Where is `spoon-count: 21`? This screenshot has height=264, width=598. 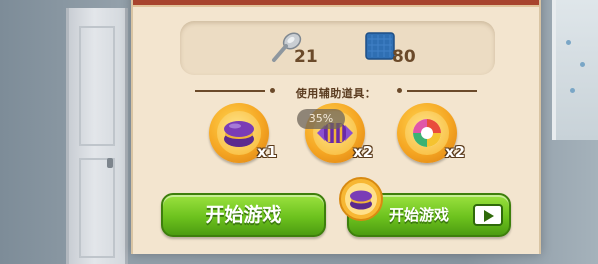
spoon-count: 21 is located at coordinates (306, 57).